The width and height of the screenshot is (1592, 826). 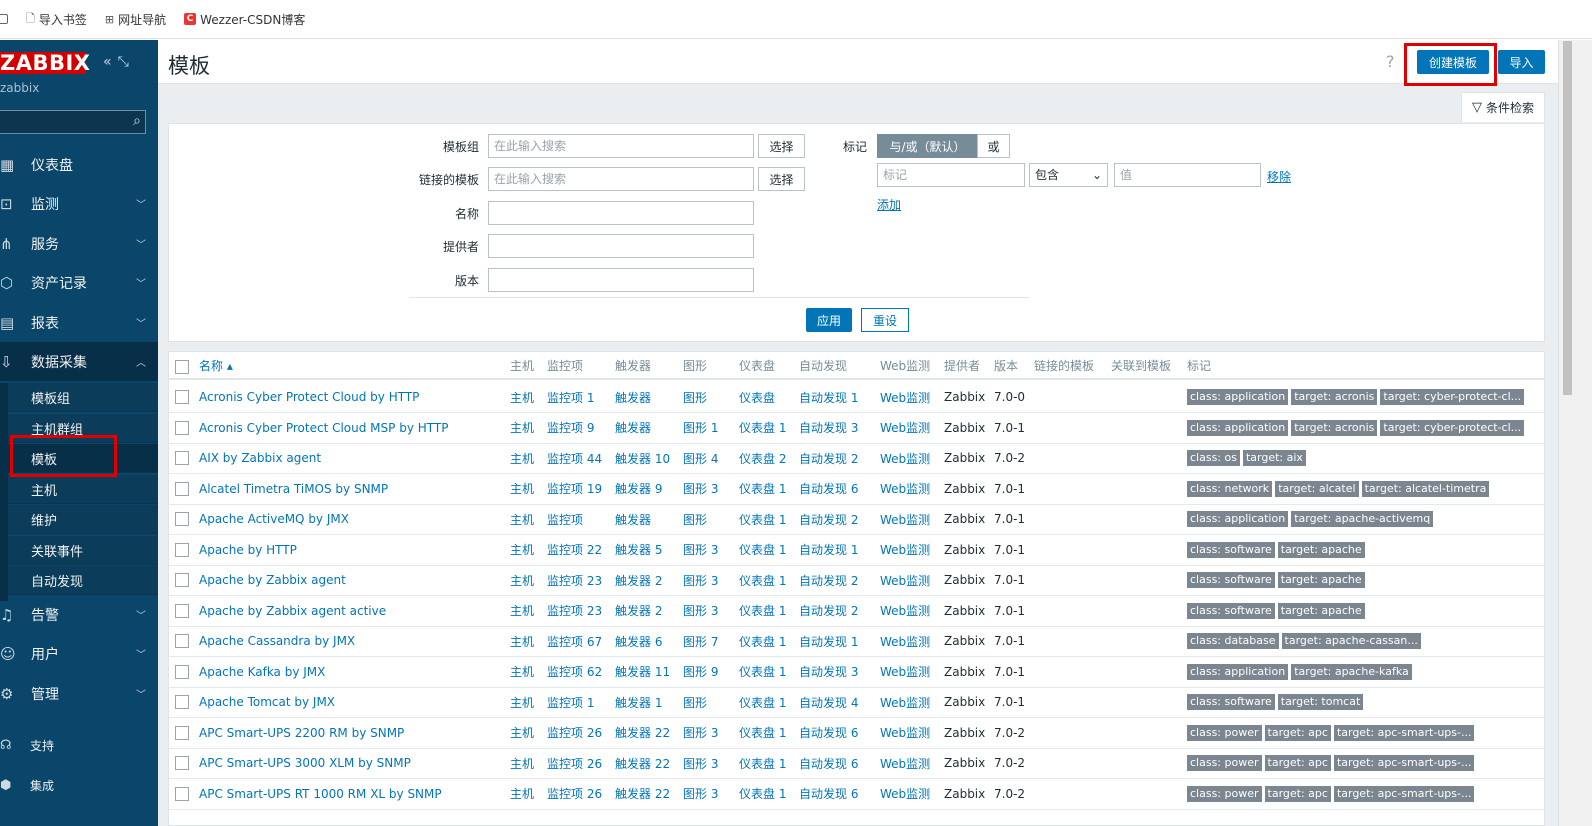 I want to click on cell-trig: 触发器 9, so click(x=638, y=489).